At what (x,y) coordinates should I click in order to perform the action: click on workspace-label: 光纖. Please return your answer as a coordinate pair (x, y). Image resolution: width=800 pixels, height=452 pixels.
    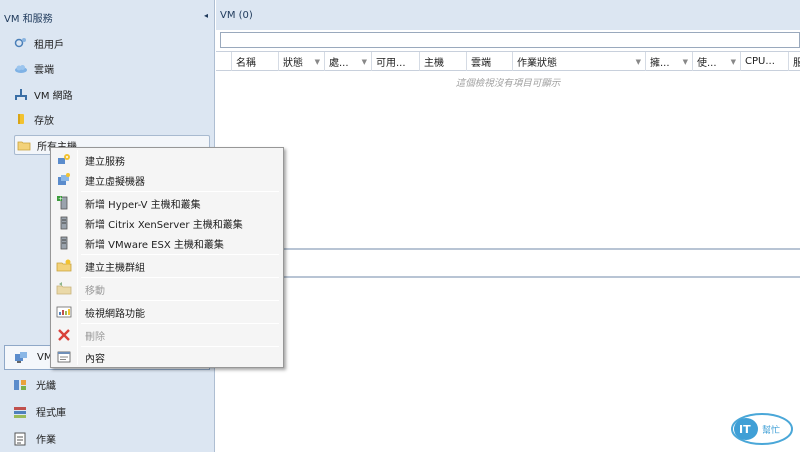
    Looking at the image, I should click on (46, 386).